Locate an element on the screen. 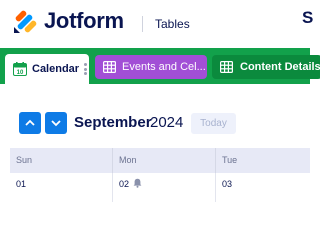 The image size is (320, 240). calendar-week-row: 01 02 03 is located at coordinates (160, 187).